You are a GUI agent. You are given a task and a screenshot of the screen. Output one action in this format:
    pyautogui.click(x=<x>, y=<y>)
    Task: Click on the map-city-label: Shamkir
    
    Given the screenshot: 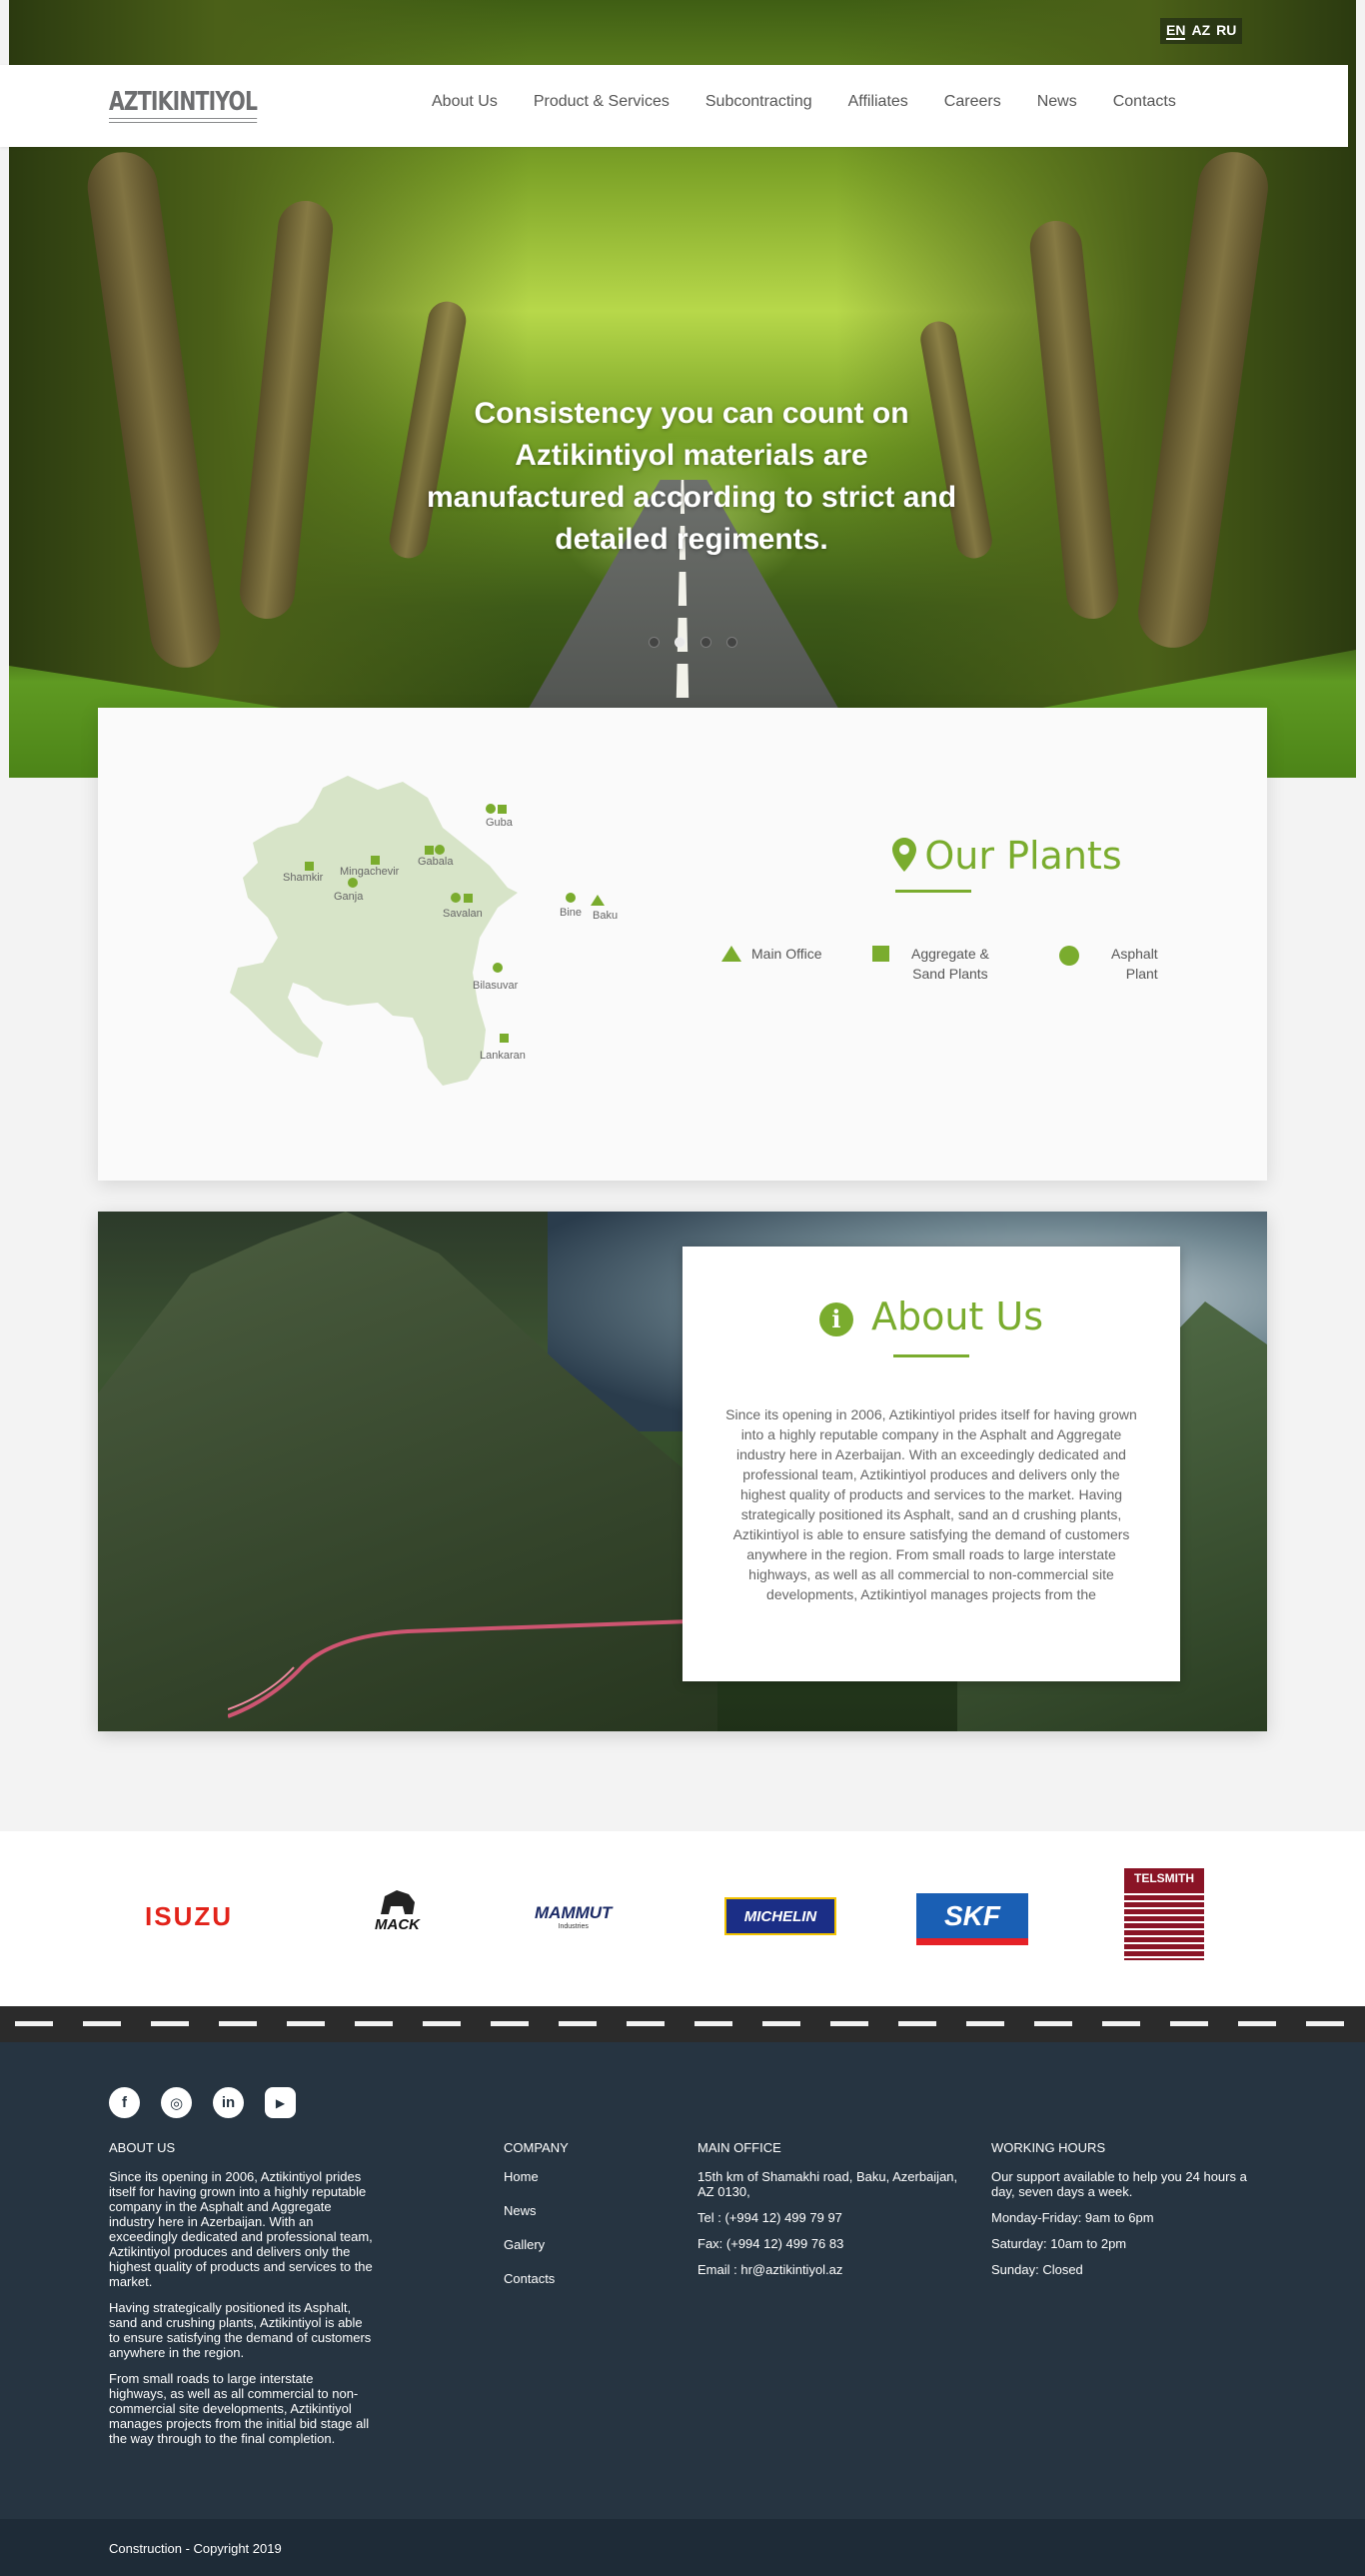 What is the action you would take?
    pyautogui.click(x=303, y=878)
    